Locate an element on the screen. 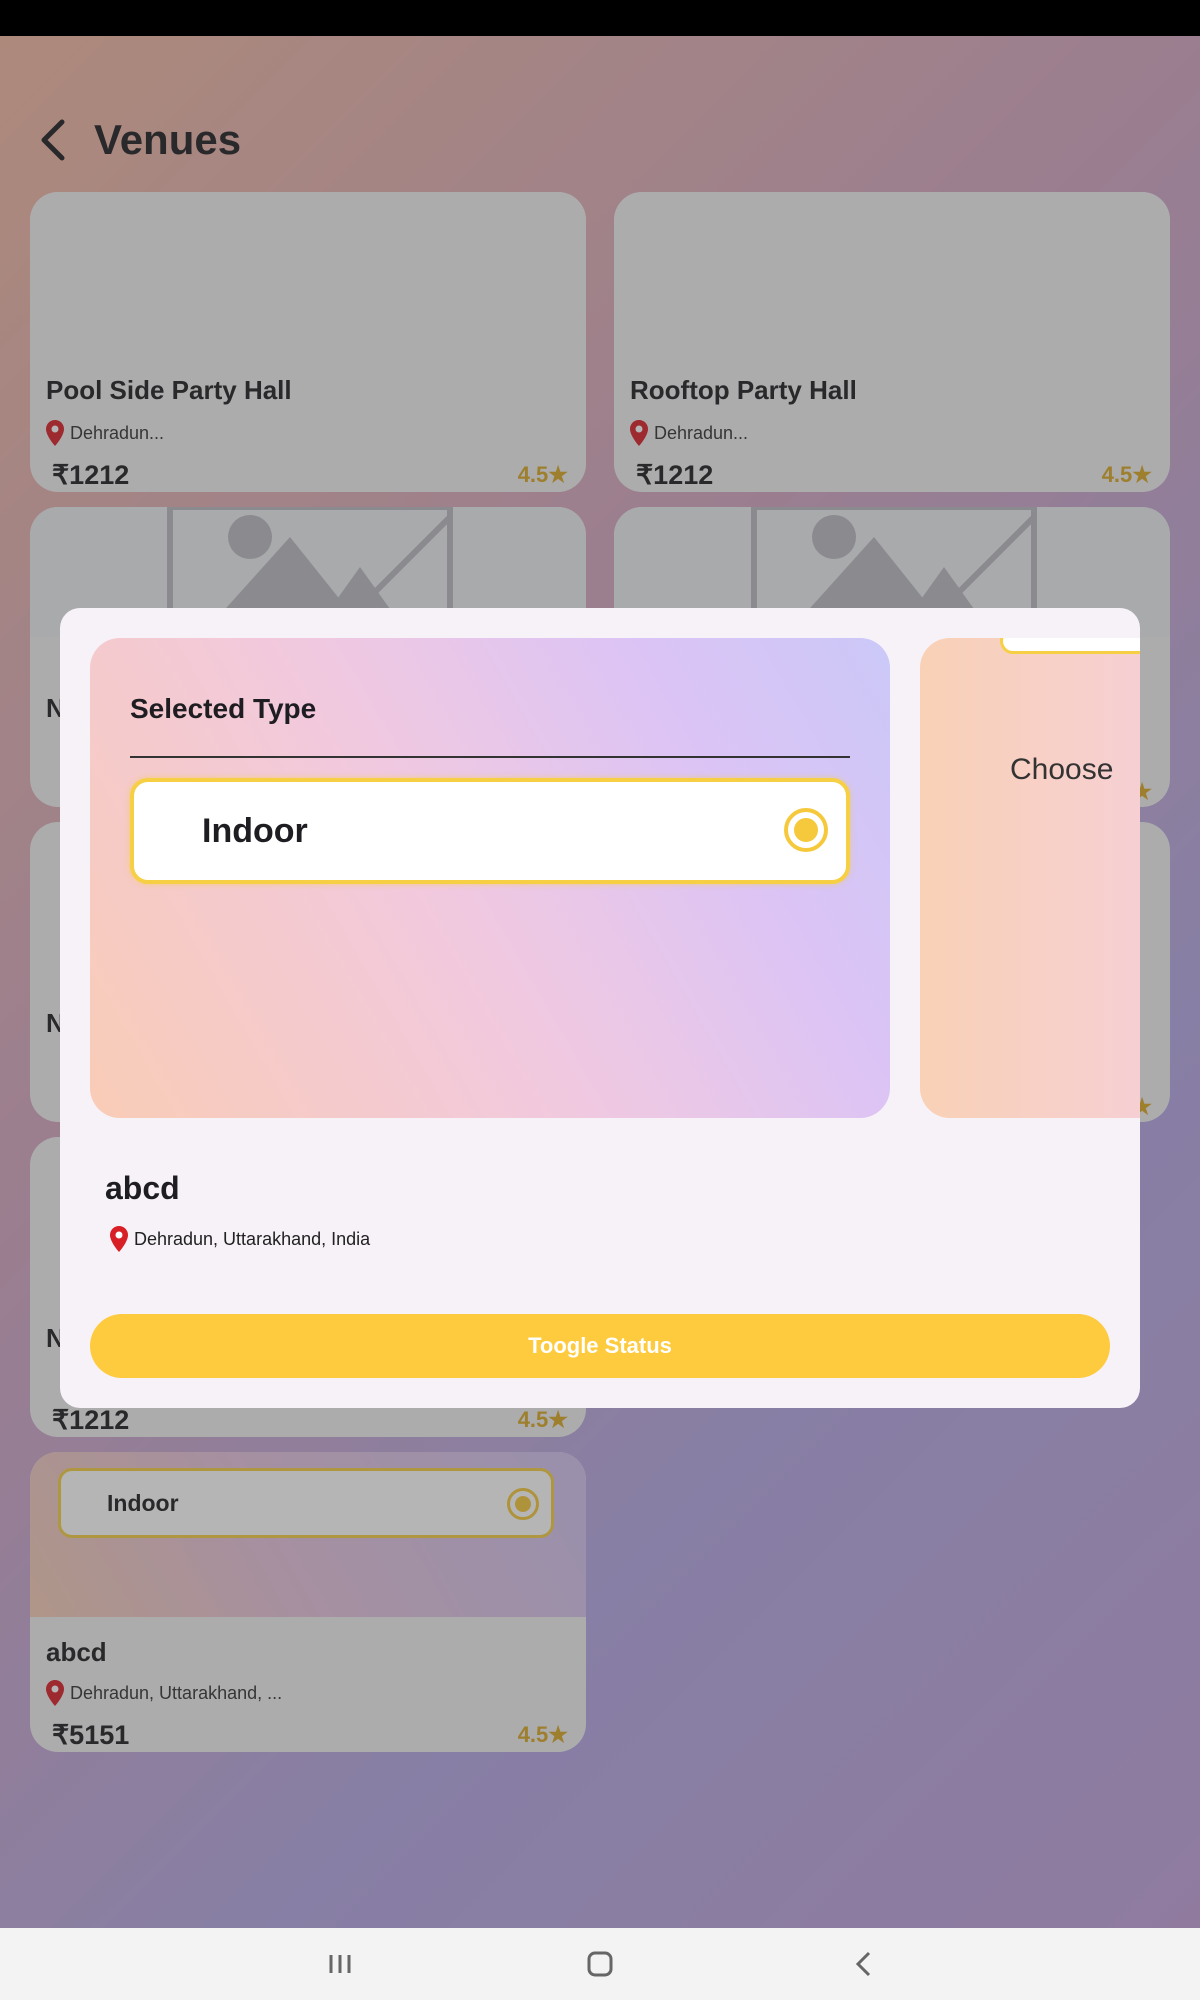 The width and height of the screenshot is (1200, 2000). page-header: Venues is located at coordinates (134, 140).